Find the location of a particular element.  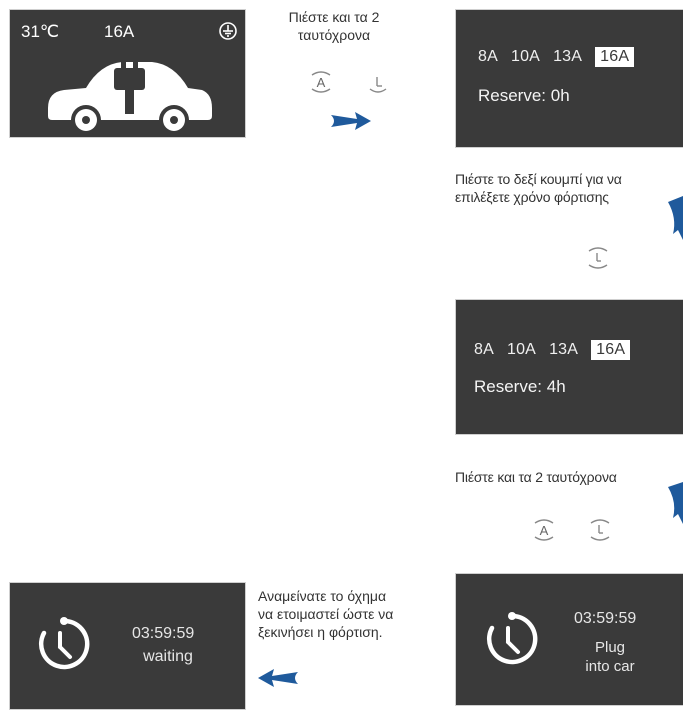

temperature-readout: 31℃ is located at coordinates (40, 31).